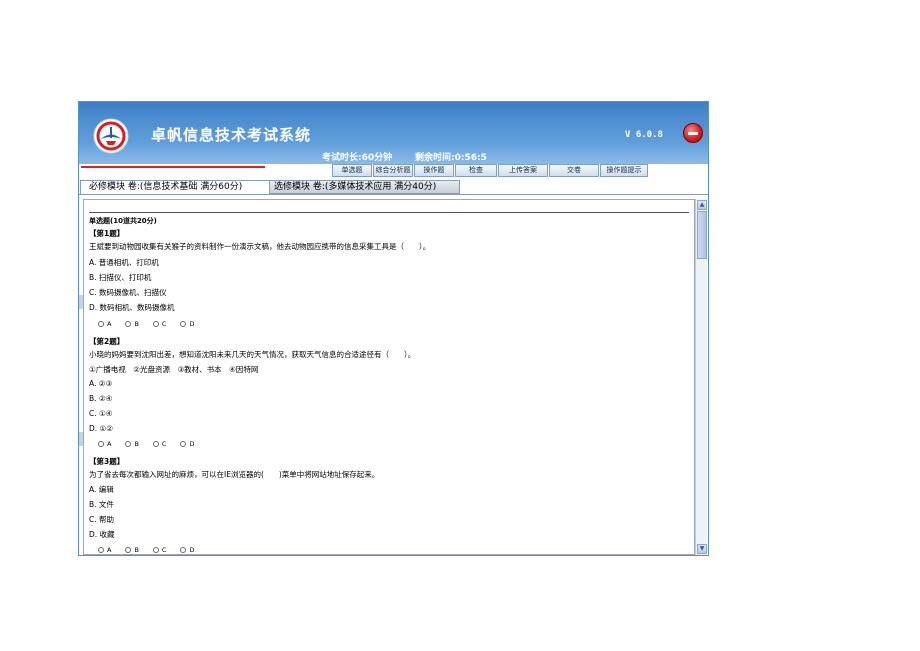  What do you see at coordinates (476, 170) in the screenshot?
I see `check-button: 检查` at bounding box center [476, 170].